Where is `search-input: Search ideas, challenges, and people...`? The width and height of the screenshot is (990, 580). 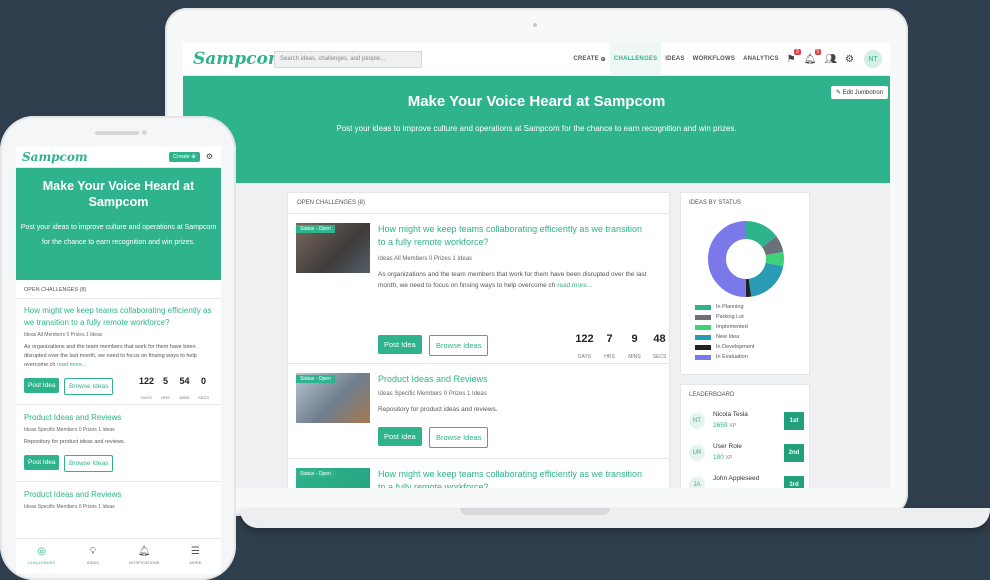
search-input: Search ideas, challenges, and people... is located at coordinates (348, 59).